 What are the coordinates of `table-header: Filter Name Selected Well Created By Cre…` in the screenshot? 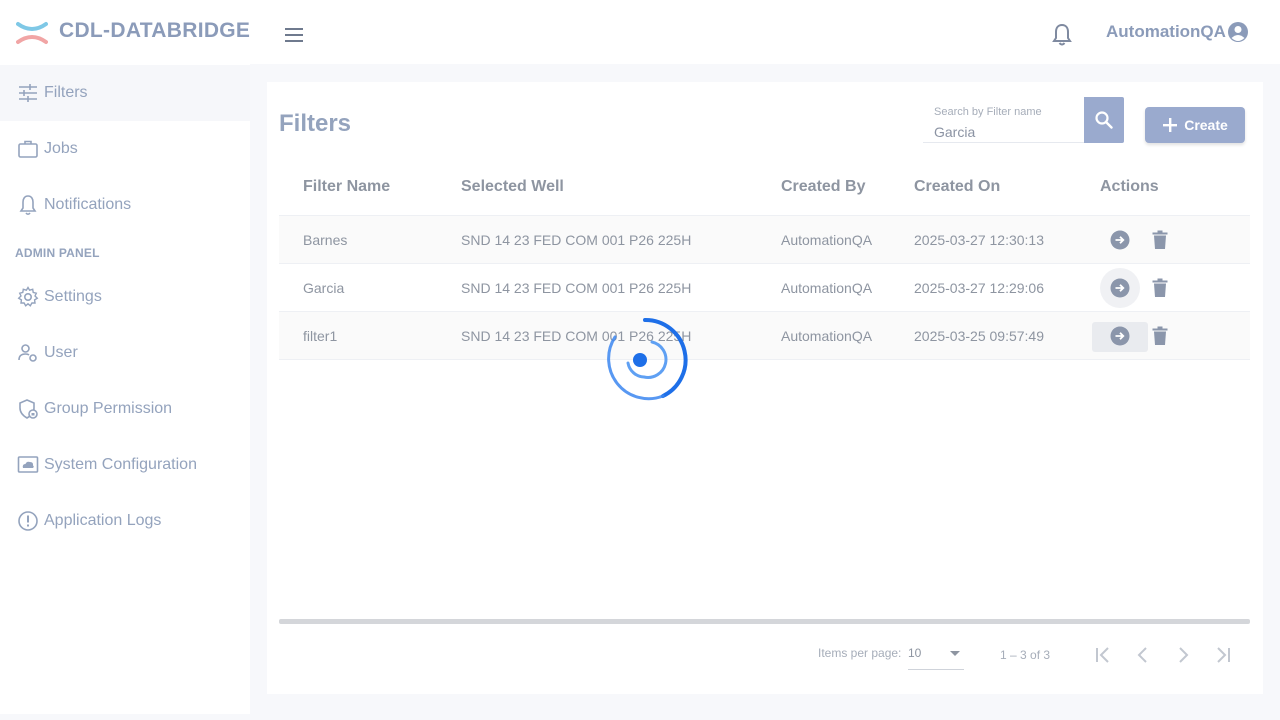 It's located at (764, 188).